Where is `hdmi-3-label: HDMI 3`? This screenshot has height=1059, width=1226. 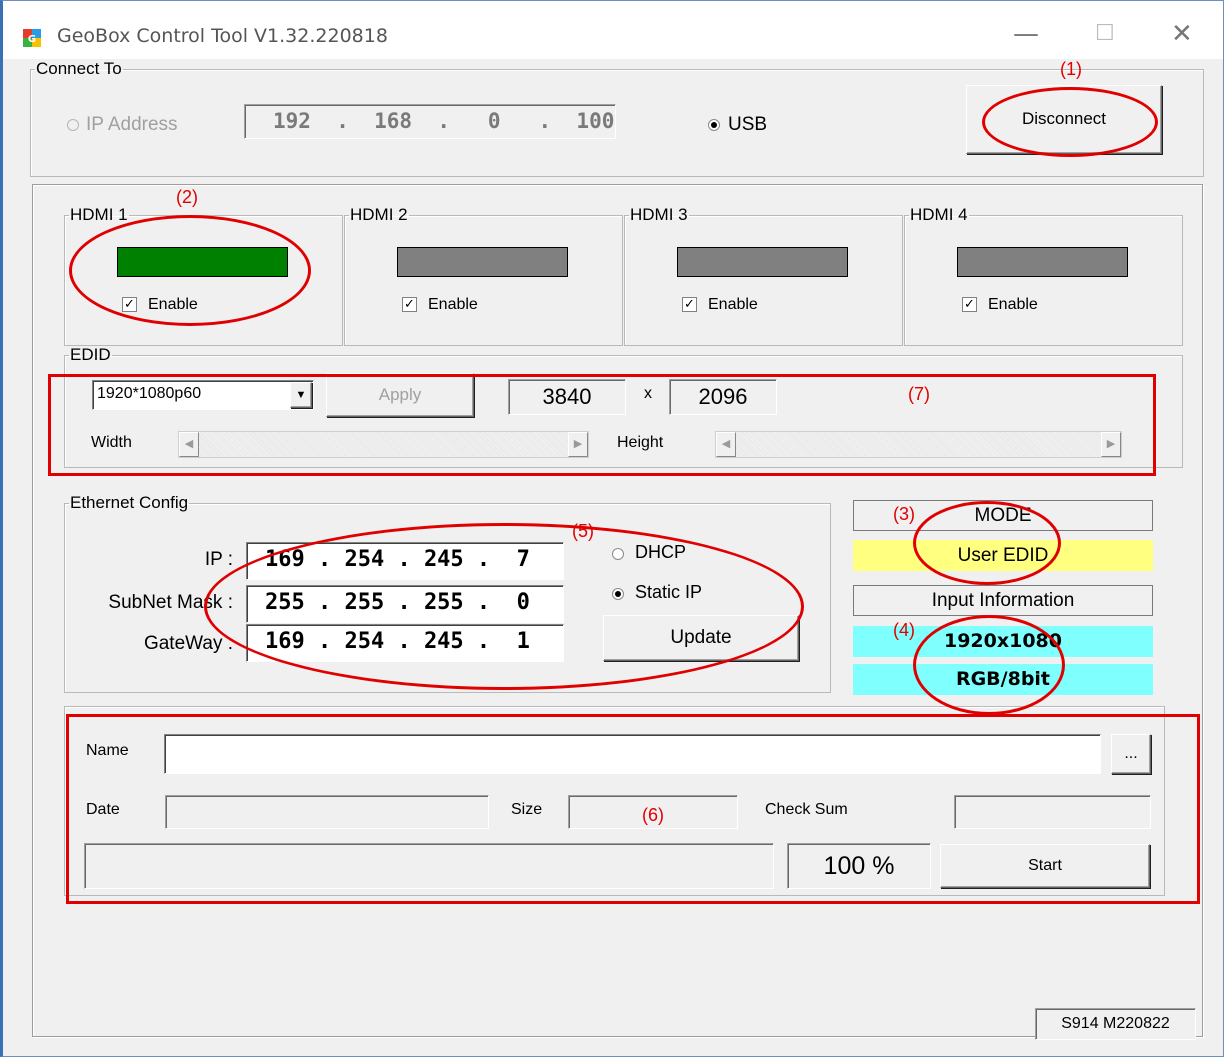 hdmi-3-label: HDMI 3 is located at coordinates (659, 214).